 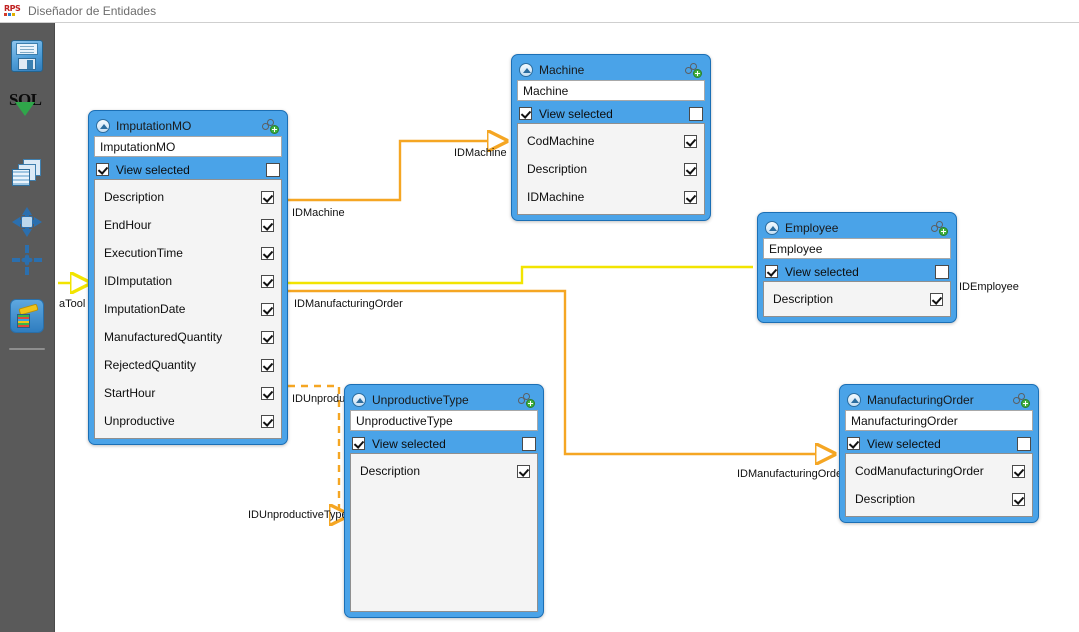 I want to click on entity-name-input: Machine, so click(x=611, y=90).